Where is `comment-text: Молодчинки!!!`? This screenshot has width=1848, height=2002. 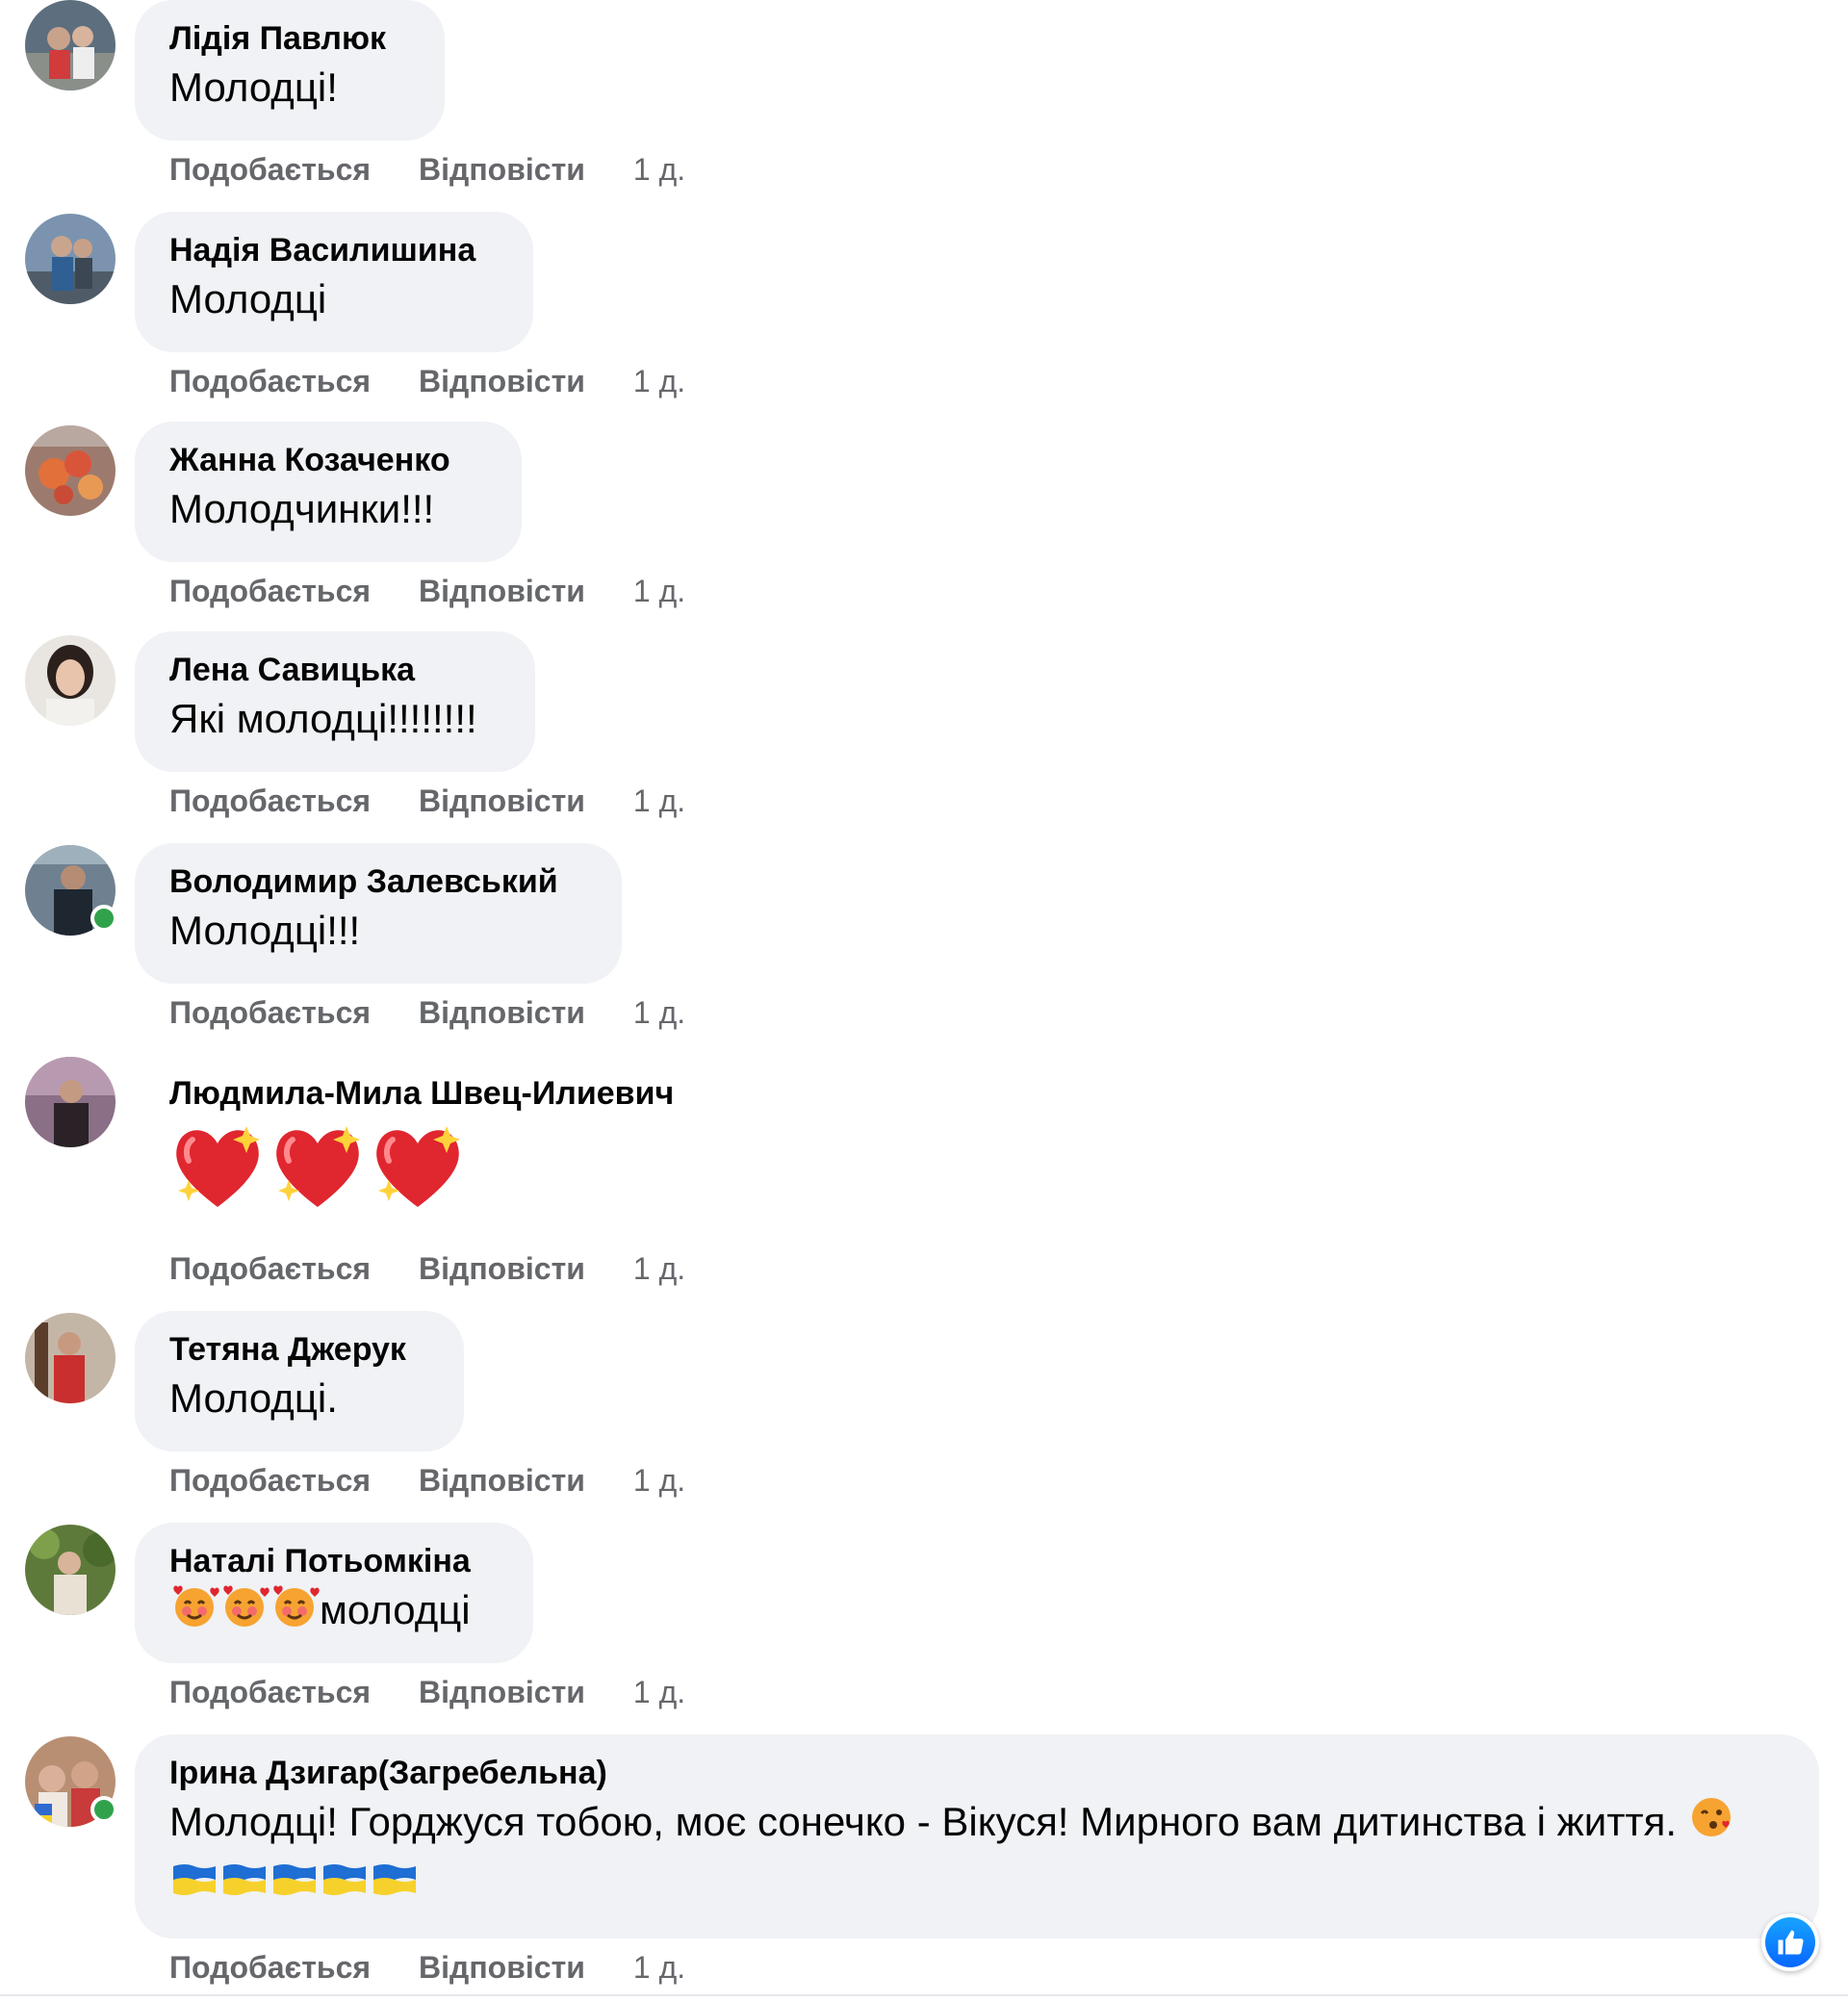
comment-text: Молодчинки!!! is located at coordinates (302, 508).